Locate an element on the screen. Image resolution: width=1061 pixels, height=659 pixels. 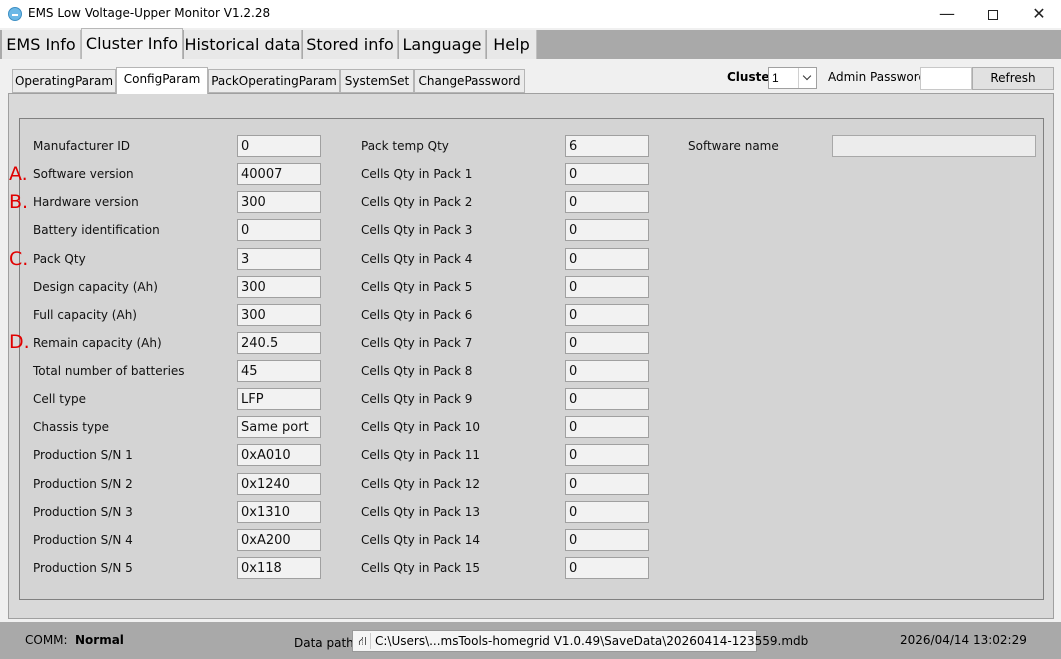
config-field-value-field: 240.5 is located at coordinates (279, 343).